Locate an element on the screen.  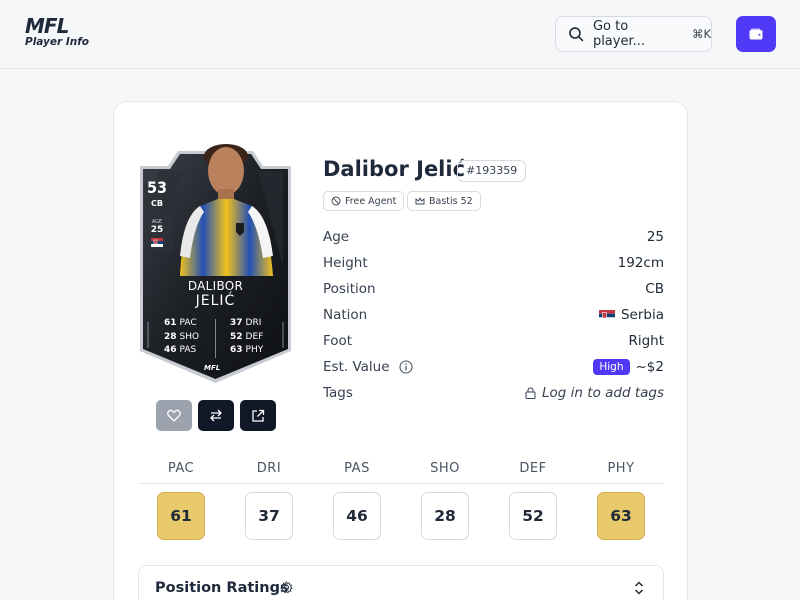
attribute-header: PHY is located at coordinates (621, 468).